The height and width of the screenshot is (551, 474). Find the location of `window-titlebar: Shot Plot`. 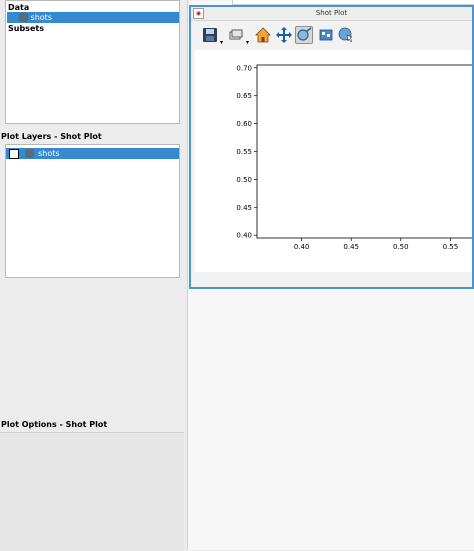

window-titlebar: Shot Plot is located at coordinates (331, 14).